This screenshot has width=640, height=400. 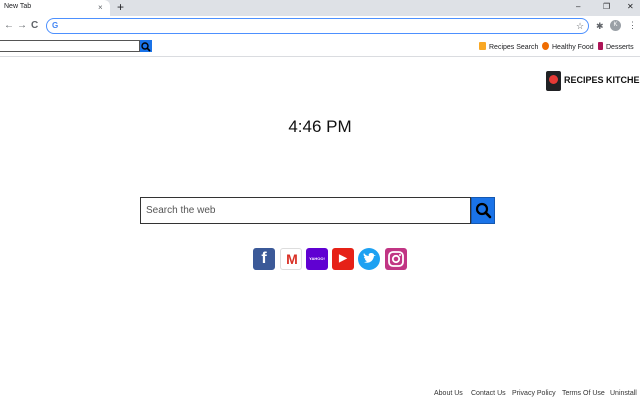 I want to click on extensions-icon: ✱, so click(x=600, y=26).